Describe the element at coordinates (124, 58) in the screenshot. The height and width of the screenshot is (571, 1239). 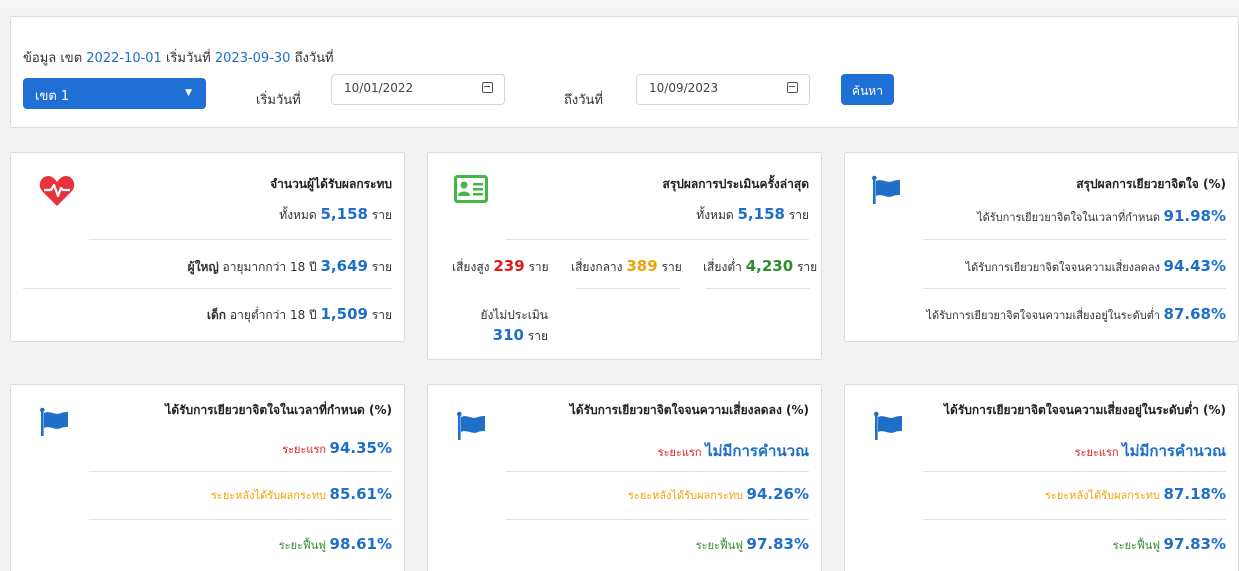
I see `summary-date-from: 2022-10-01` at that location.